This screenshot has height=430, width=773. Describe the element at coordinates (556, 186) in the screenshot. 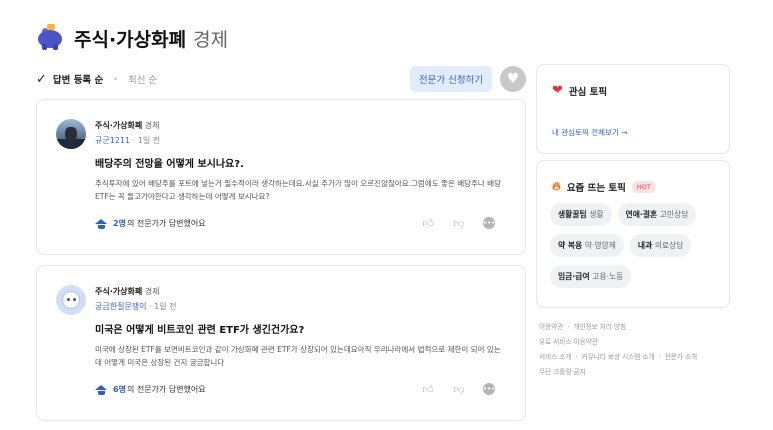

I see `fire-icon: 🔥︎` at that location.